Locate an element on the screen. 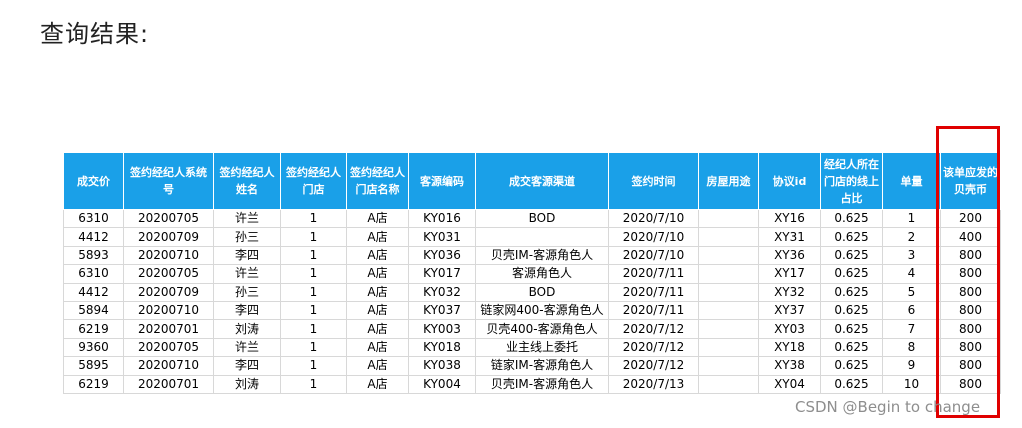 The image size is (1022, 428). column-header: 该单应发的贝壳币 is located at coordinates (970, 181).